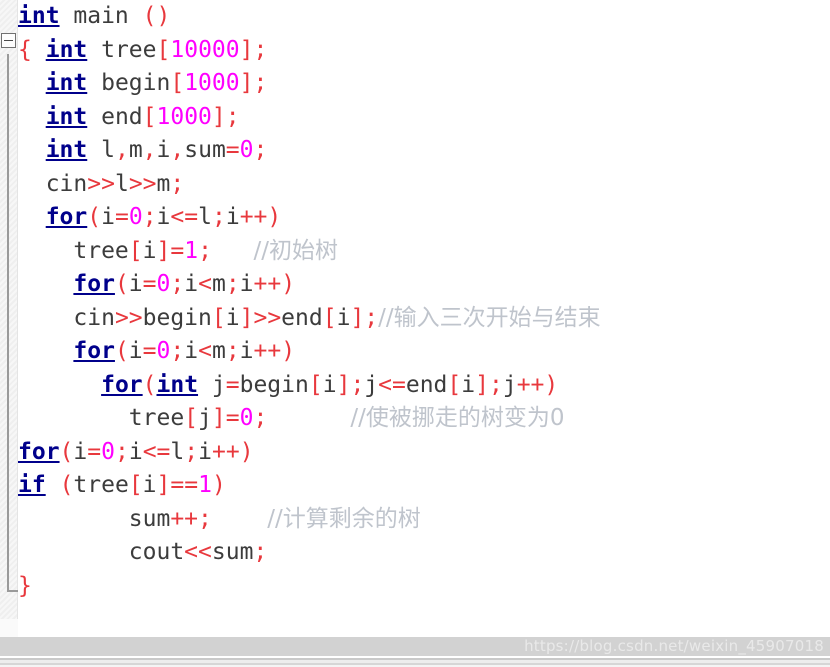 The width and height of the screenshot is (830, 667). I want to click on code-token-op: =, so click(94, 451).